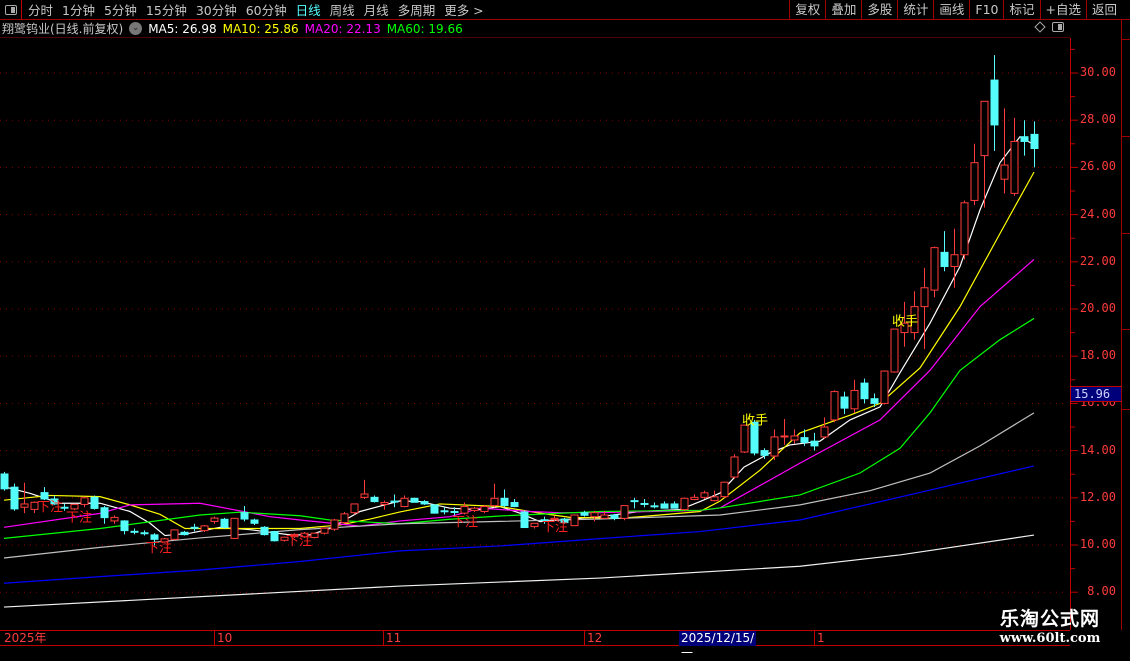 Image resolution: width=1130 pixels, height=661 pixels. I want to click on price-tick-label: 30.00, so click(1097, 72).